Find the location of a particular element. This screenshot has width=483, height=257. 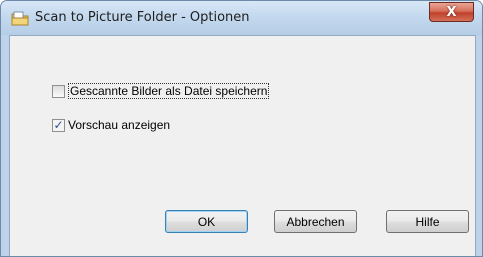

title-bar: Scan to Picture Folder - Optionen X is located at coordinates (241, 18).